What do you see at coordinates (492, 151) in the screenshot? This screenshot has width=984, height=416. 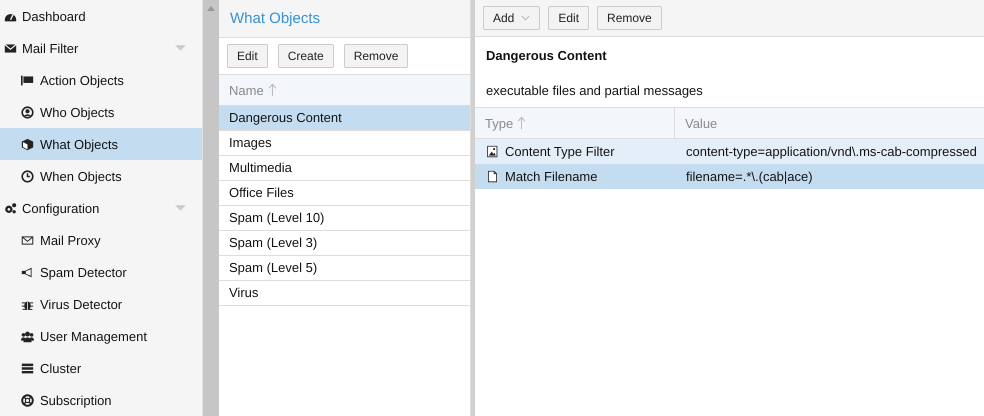 I see `image-file-icon` at bounding box center [492, 151].